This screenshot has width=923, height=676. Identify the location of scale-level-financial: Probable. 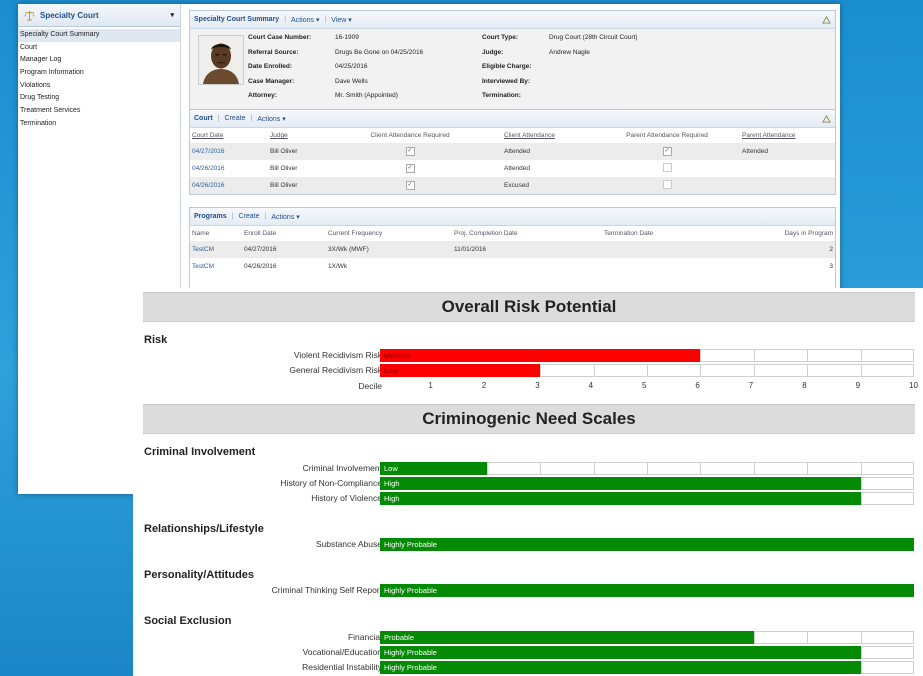
(399, 637).